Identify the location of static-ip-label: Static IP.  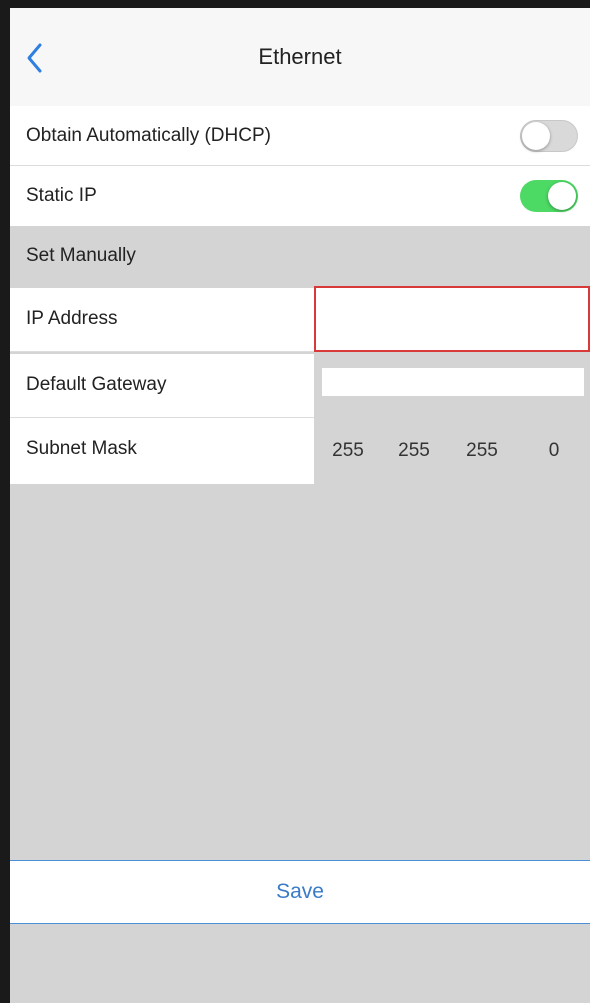
(61, 195).